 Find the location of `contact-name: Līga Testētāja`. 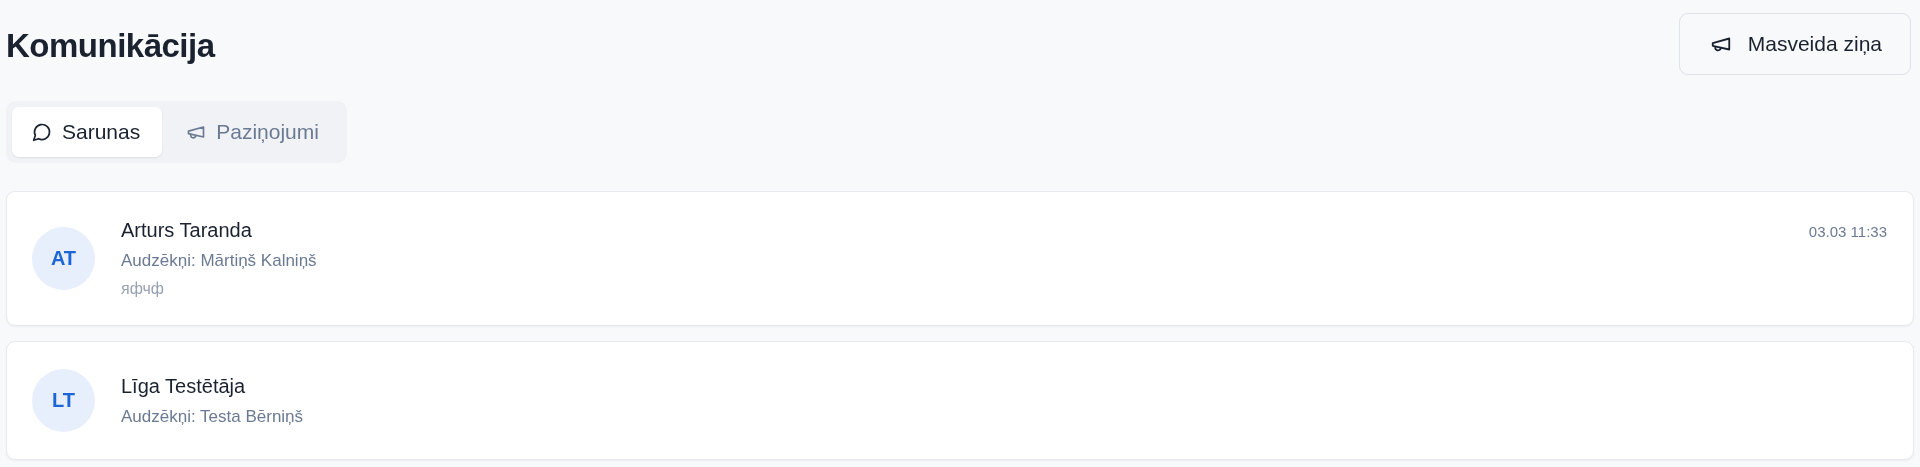

contact-name: Līga Testētāja is located at coordinates (183, 386).